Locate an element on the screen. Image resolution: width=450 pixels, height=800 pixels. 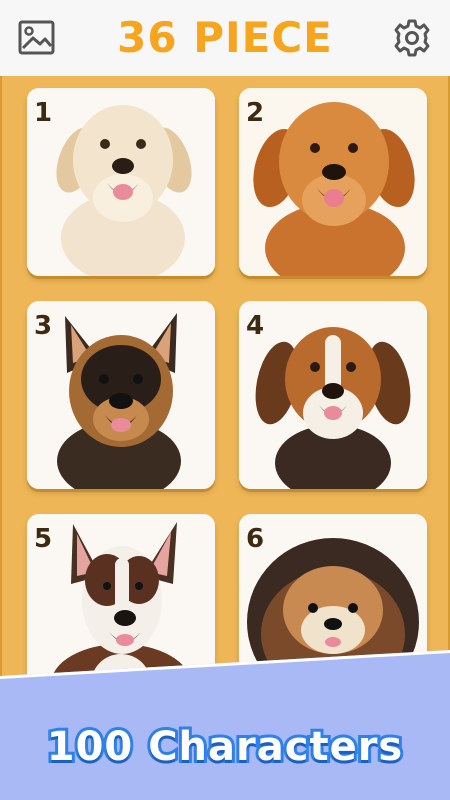
card-number: 5 is located at coordinates (43, 539).